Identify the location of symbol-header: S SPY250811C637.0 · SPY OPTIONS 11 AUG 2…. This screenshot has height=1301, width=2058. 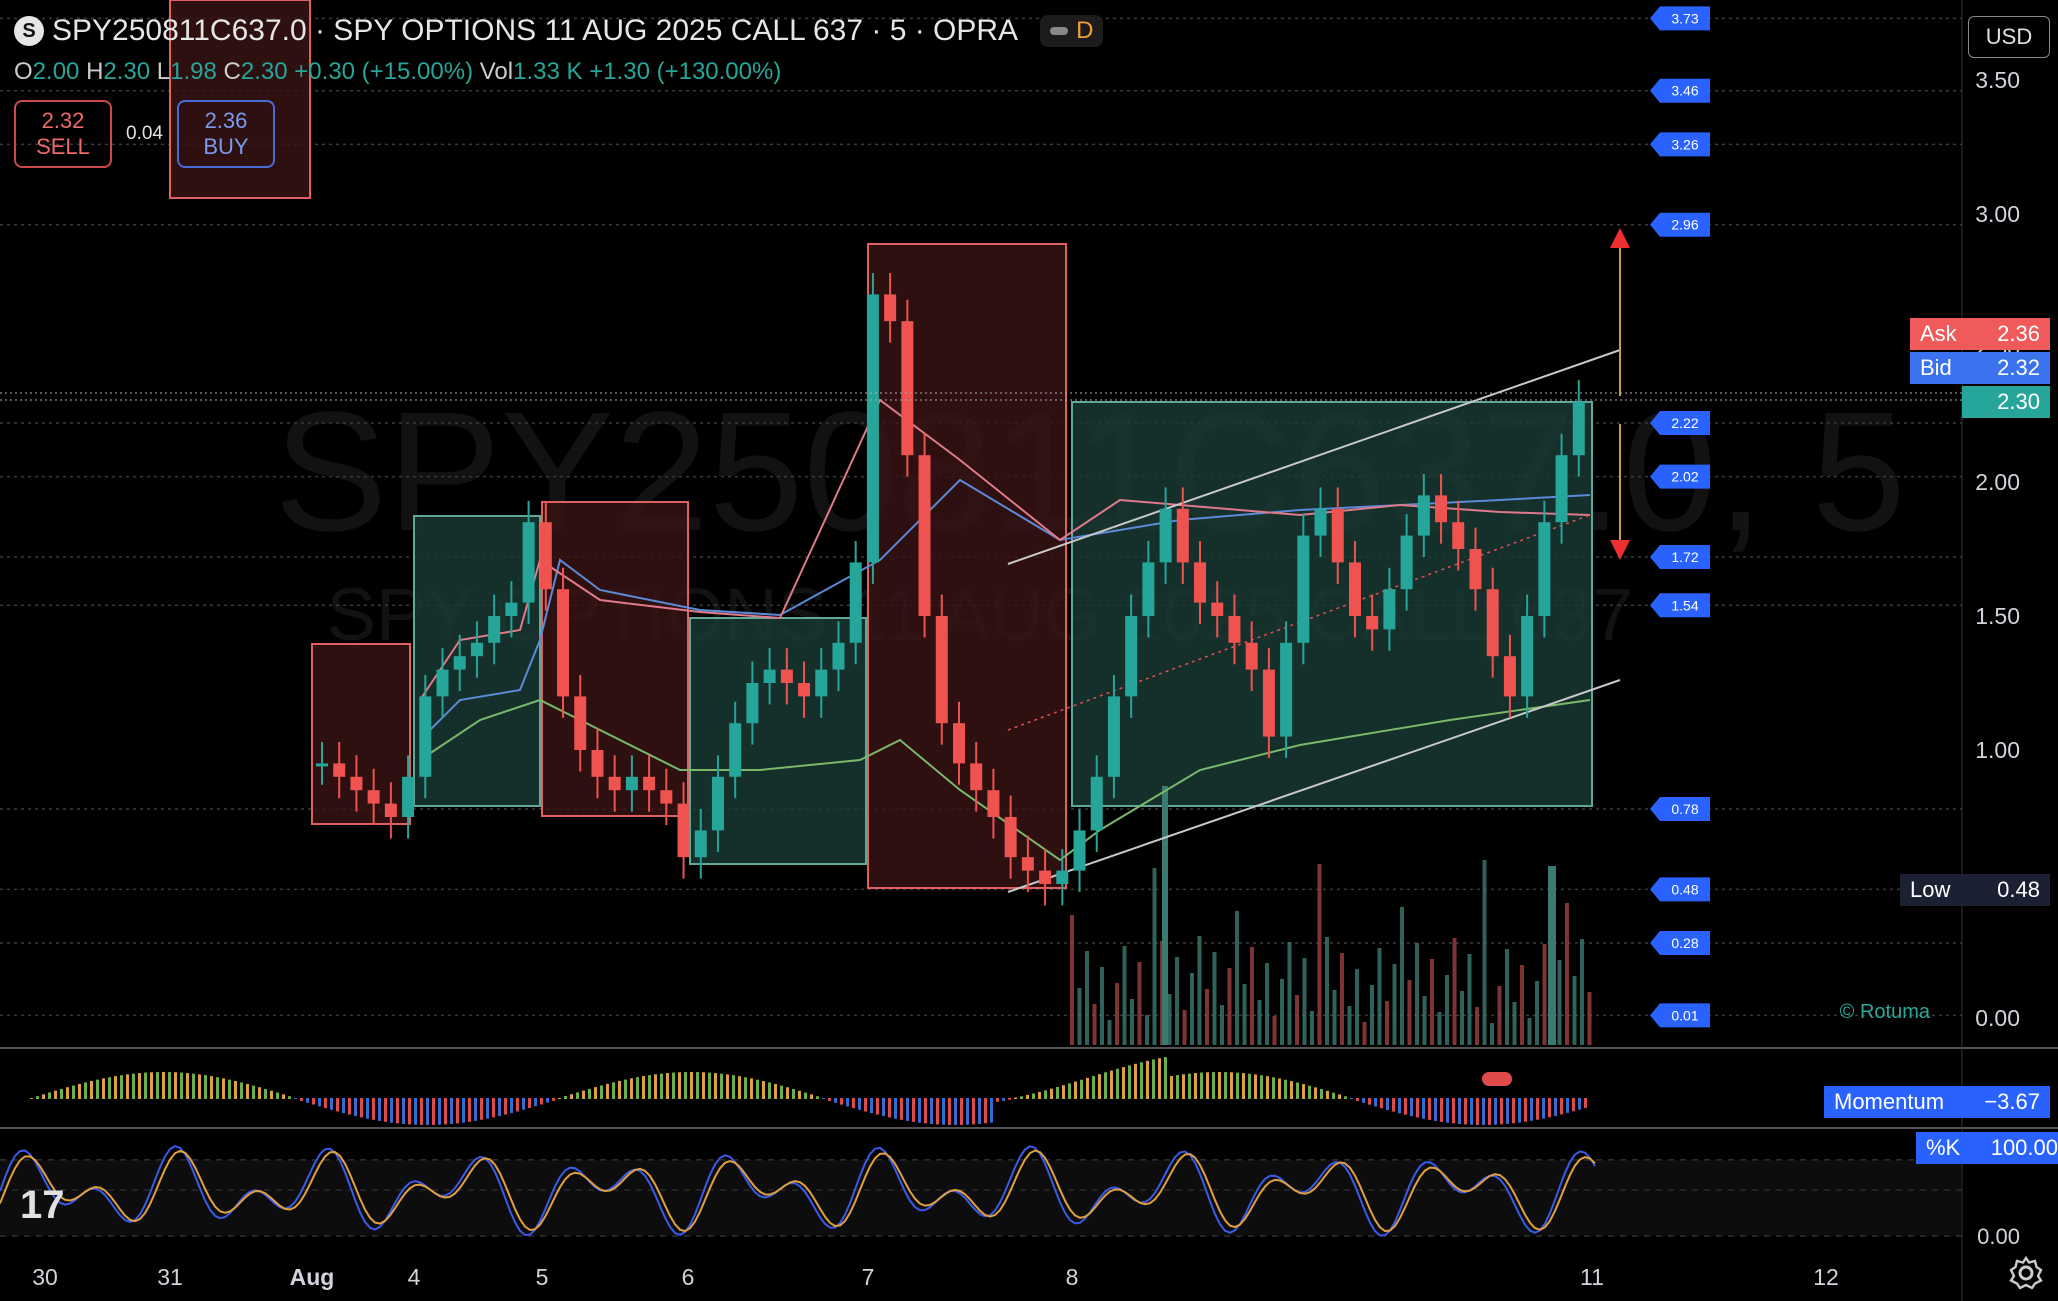
(559, 31).